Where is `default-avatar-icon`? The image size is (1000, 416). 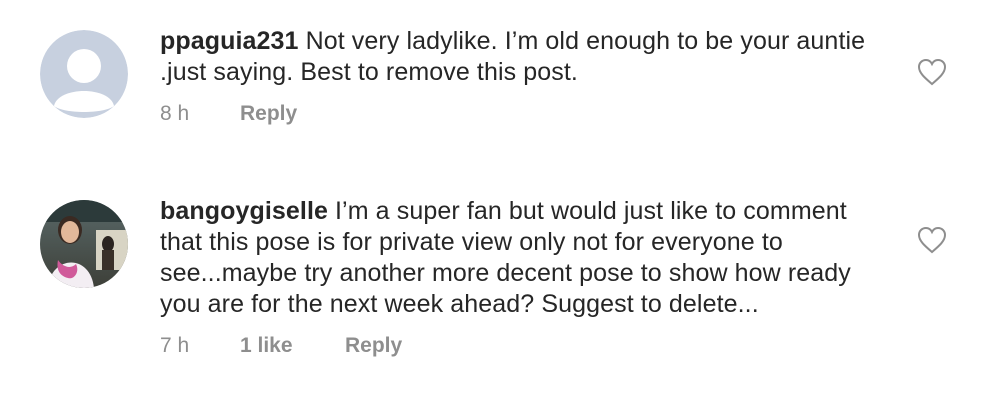 default-avatar-icon is located at coordinates (84, 74).